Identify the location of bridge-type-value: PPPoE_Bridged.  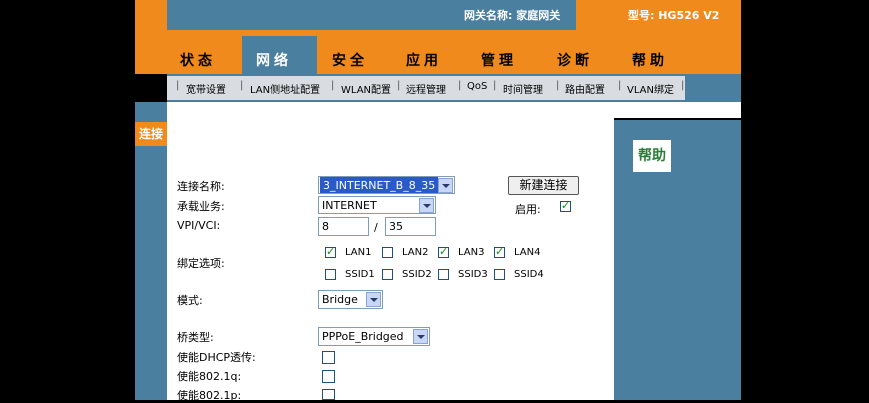
(363, 336).